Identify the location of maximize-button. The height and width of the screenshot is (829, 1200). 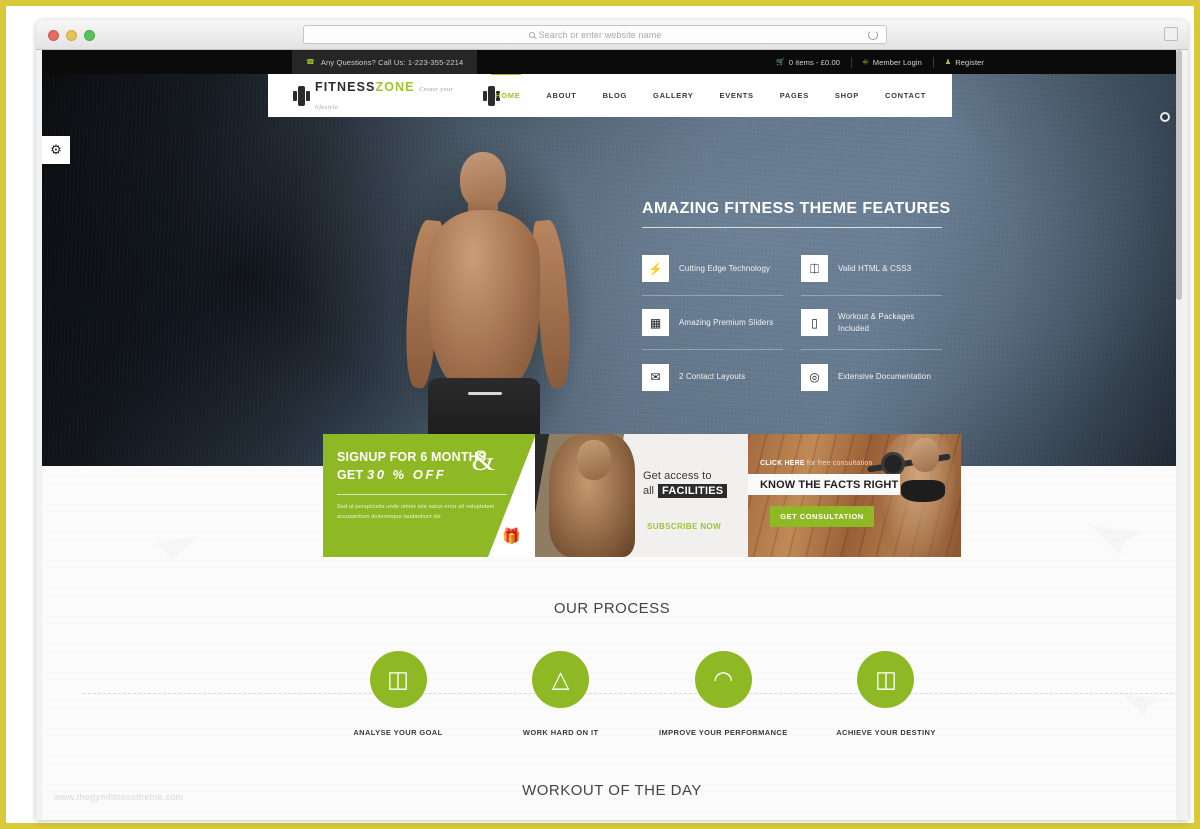
(89, 35).